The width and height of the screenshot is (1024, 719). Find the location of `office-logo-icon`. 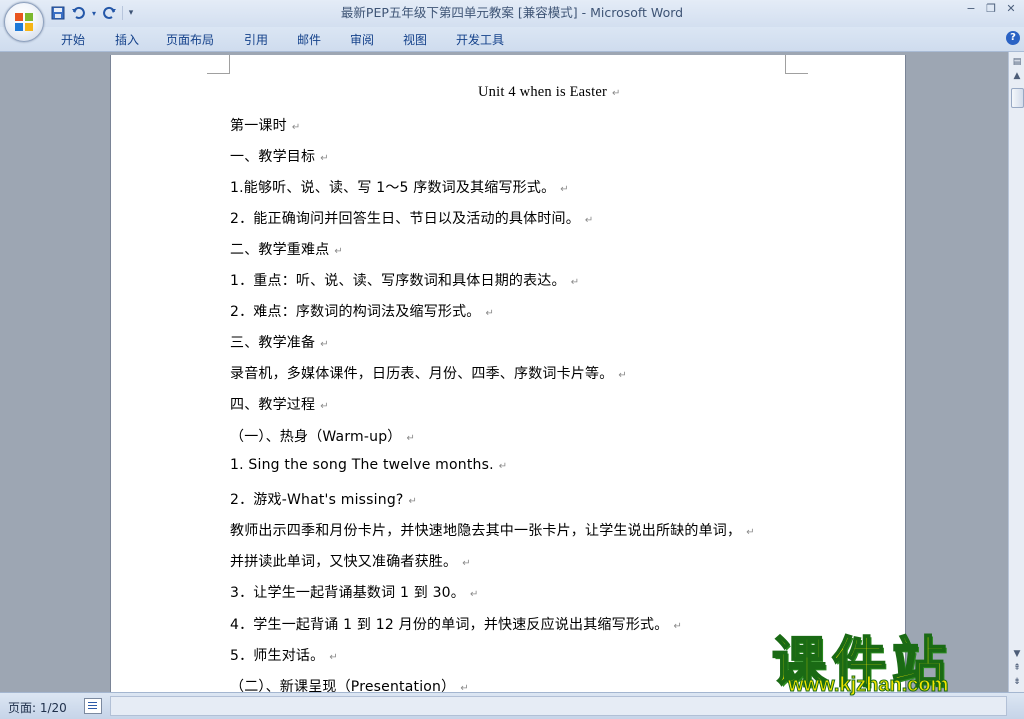

office-logo-icon is located at coordinates (24, 22).